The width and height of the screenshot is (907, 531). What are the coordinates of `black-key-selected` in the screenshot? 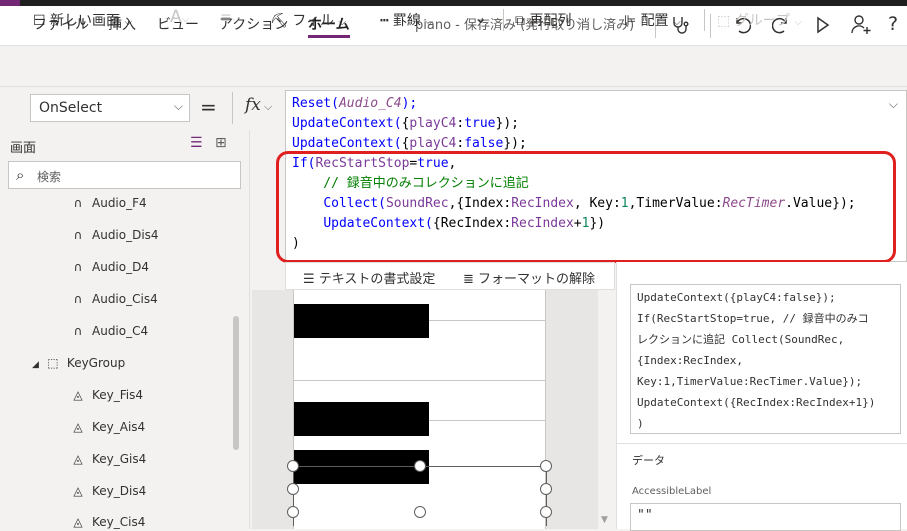 It's located at (361, 467).